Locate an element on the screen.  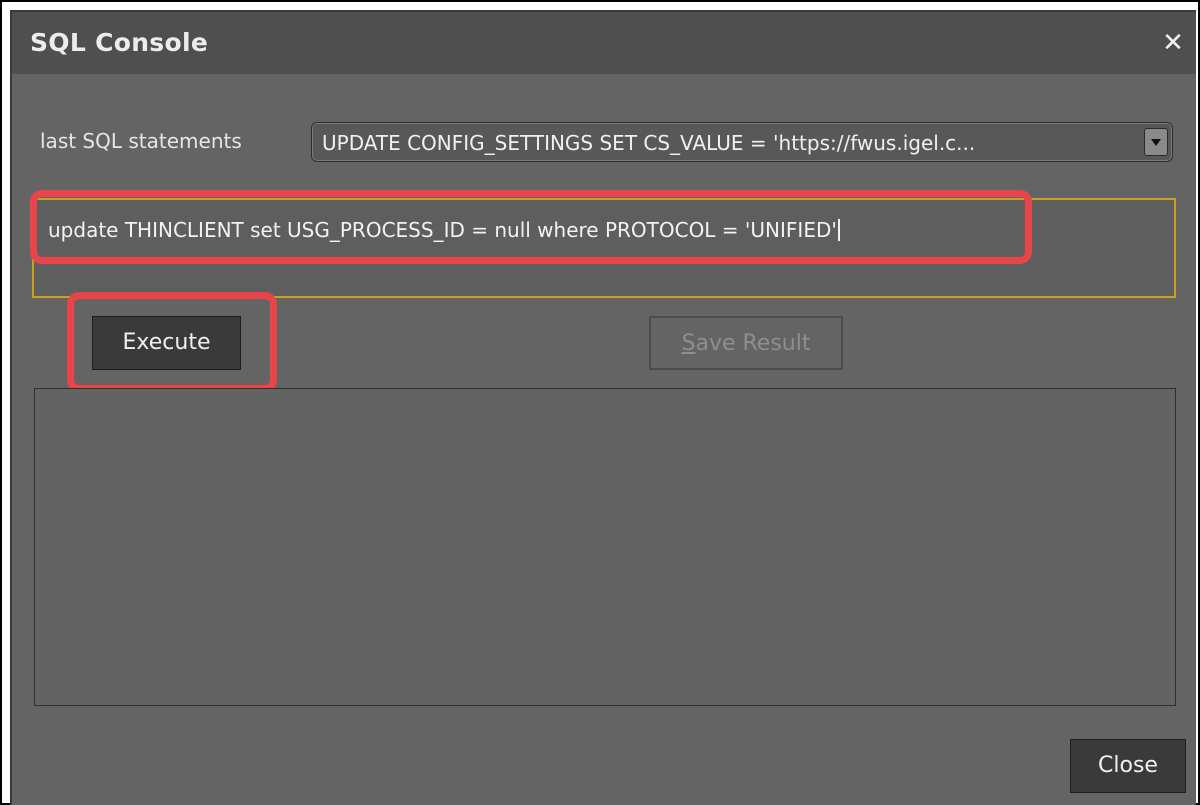
save-result-label: ave Result is located at coordinates (753, 343).